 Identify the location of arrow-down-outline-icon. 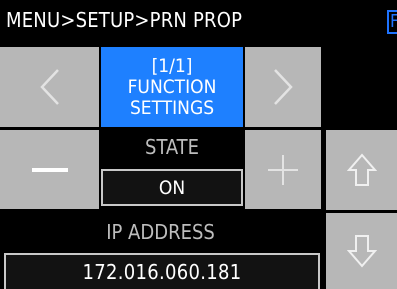
(361, 251).